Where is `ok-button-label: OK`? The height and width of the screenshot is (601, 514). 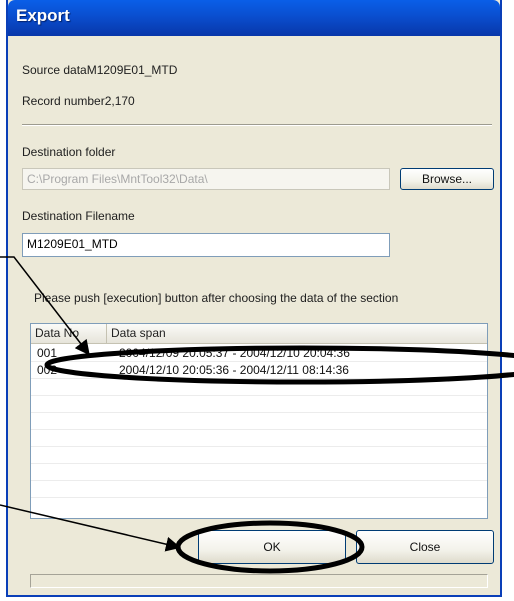 ok-button-label: OK is located at coordinates (272, 547).